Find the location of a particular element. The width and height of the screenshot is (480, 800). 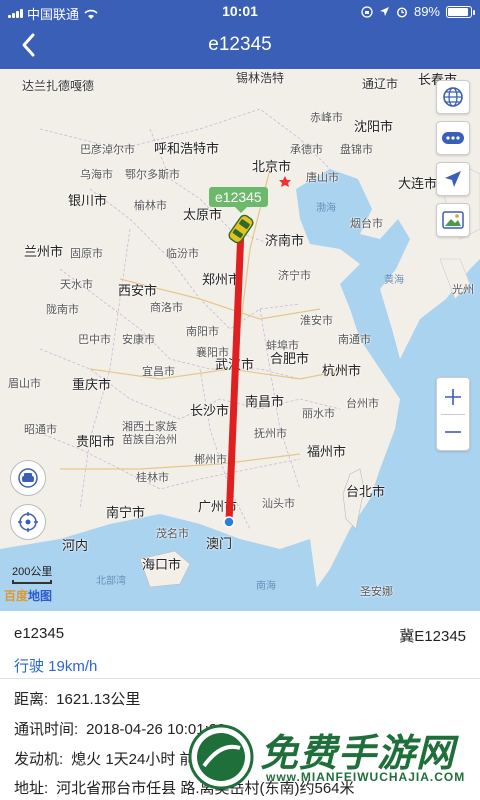

device-marker-label: e12345 is located at coordinates (238, 200).